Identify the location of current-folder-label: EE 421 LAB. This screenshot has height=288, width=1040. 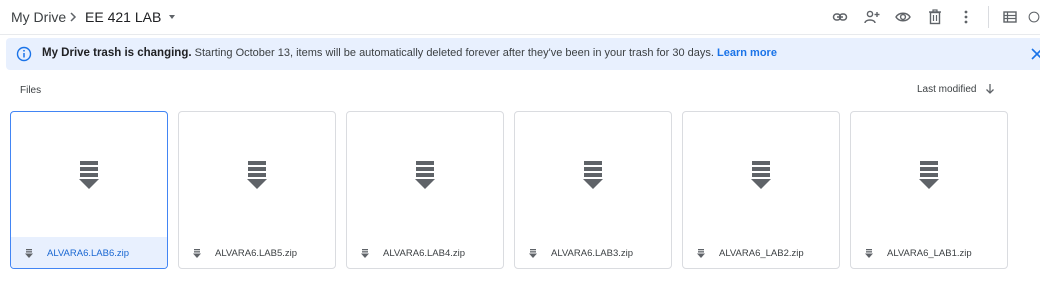
(123, 17).